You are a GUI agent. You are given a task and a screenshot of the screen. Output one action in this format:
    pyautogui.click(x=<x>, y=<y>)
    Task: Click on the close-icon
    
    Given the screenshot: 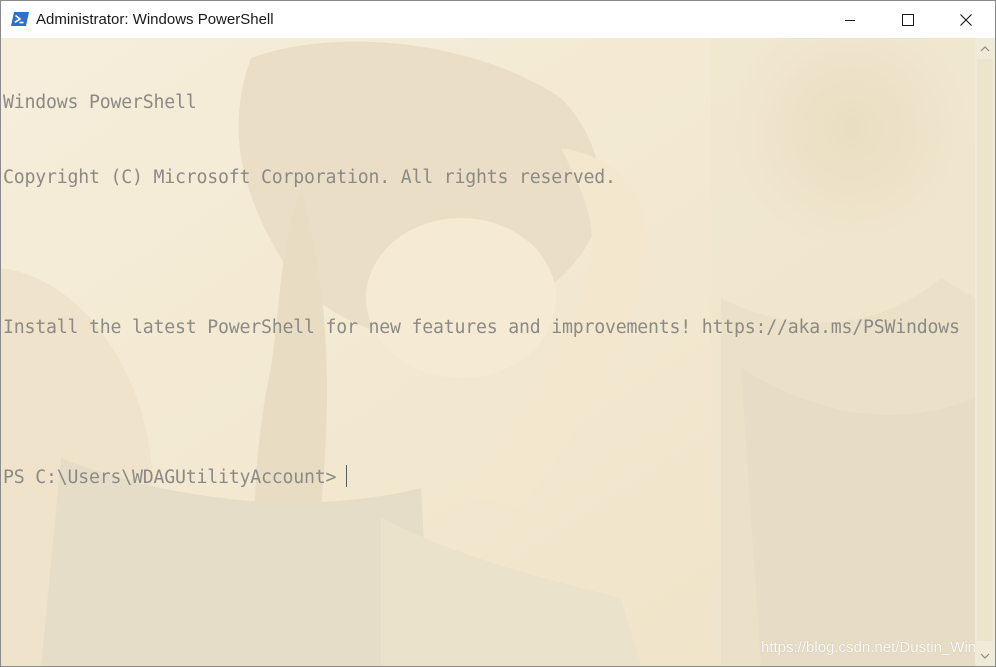 What is the action you would take?
    pyautogui.click(x=966, y=19)
    